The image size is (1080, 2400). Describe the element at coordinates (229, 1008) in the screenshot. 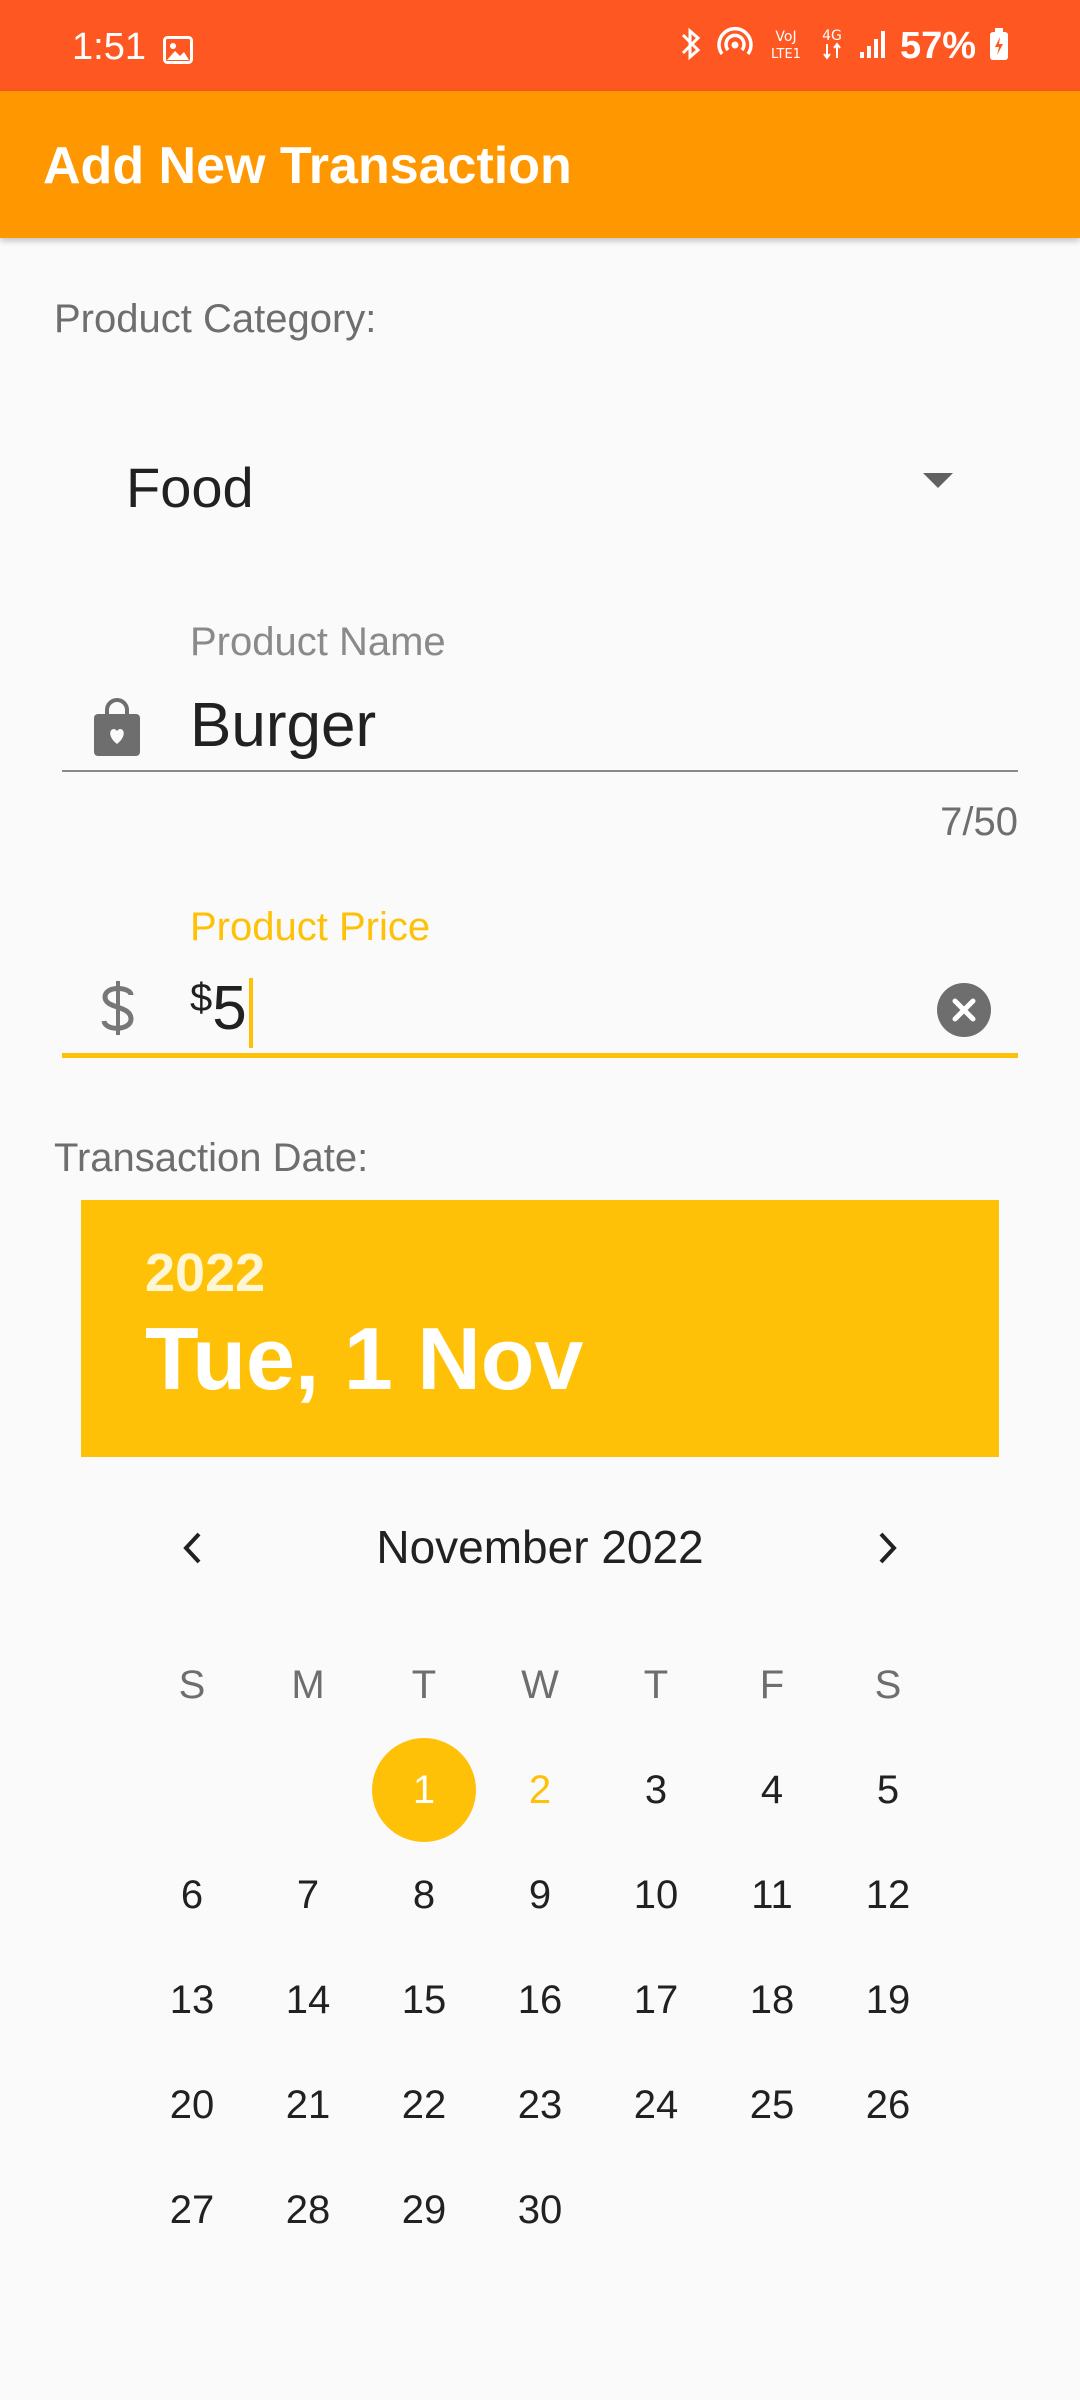

I see `price-value: 5` at that location.